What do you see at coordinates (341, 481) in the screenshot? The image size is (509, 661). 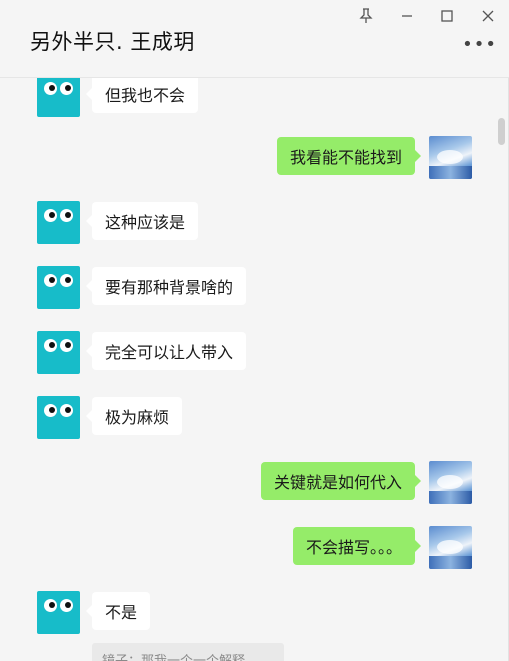 I see `message-bubble-outgoing: 关键就是如何代入` at bounding box center [341, 481].